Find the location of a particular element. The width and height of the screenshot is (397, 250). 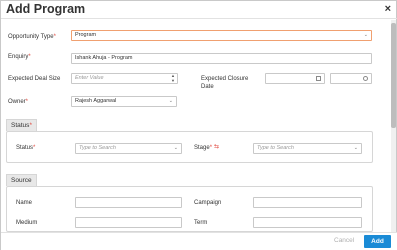

term-label: Term is located at coordinates (201, 223).